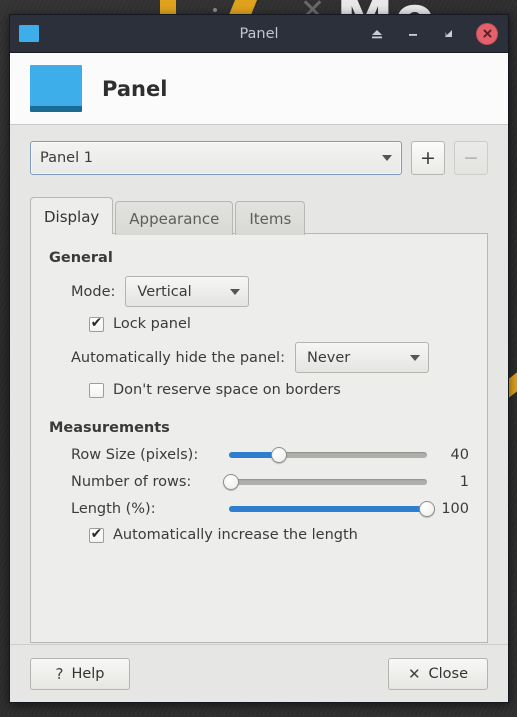 This screenshot has height=717, width=517. Describe the element at coordinates (93, 291) in the screenshot. I see `mode-label: Mode:` at that location.